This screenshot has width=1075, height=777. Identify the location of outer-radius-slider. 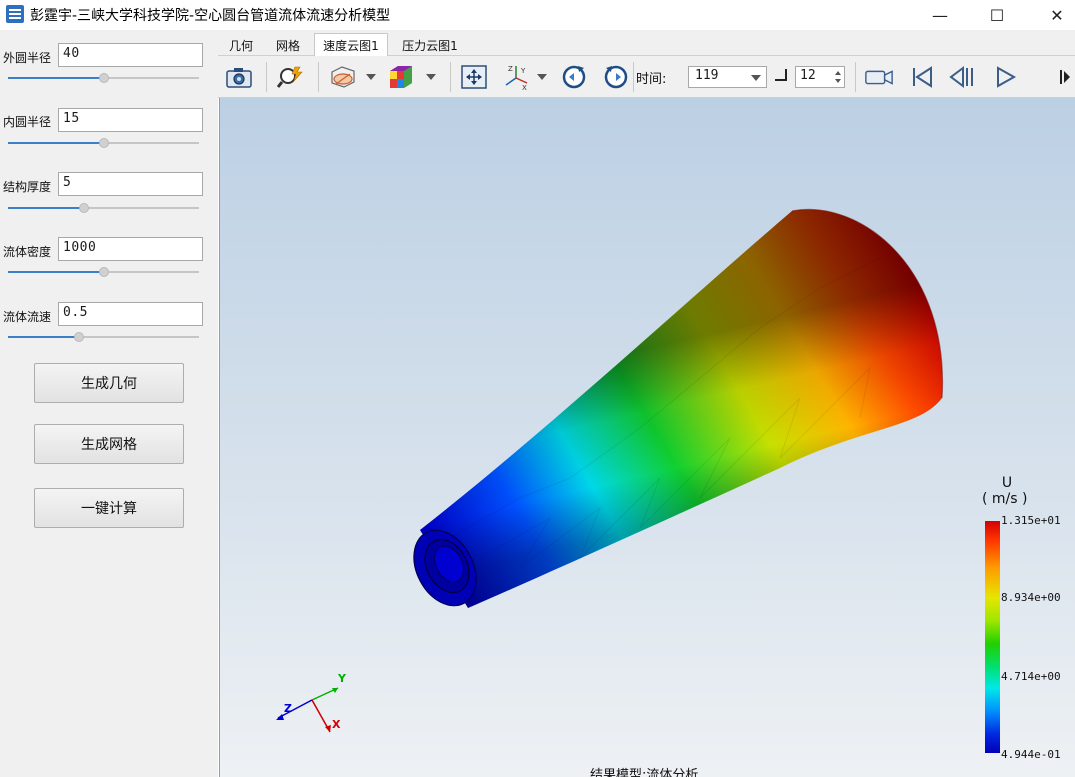
(103, 78).